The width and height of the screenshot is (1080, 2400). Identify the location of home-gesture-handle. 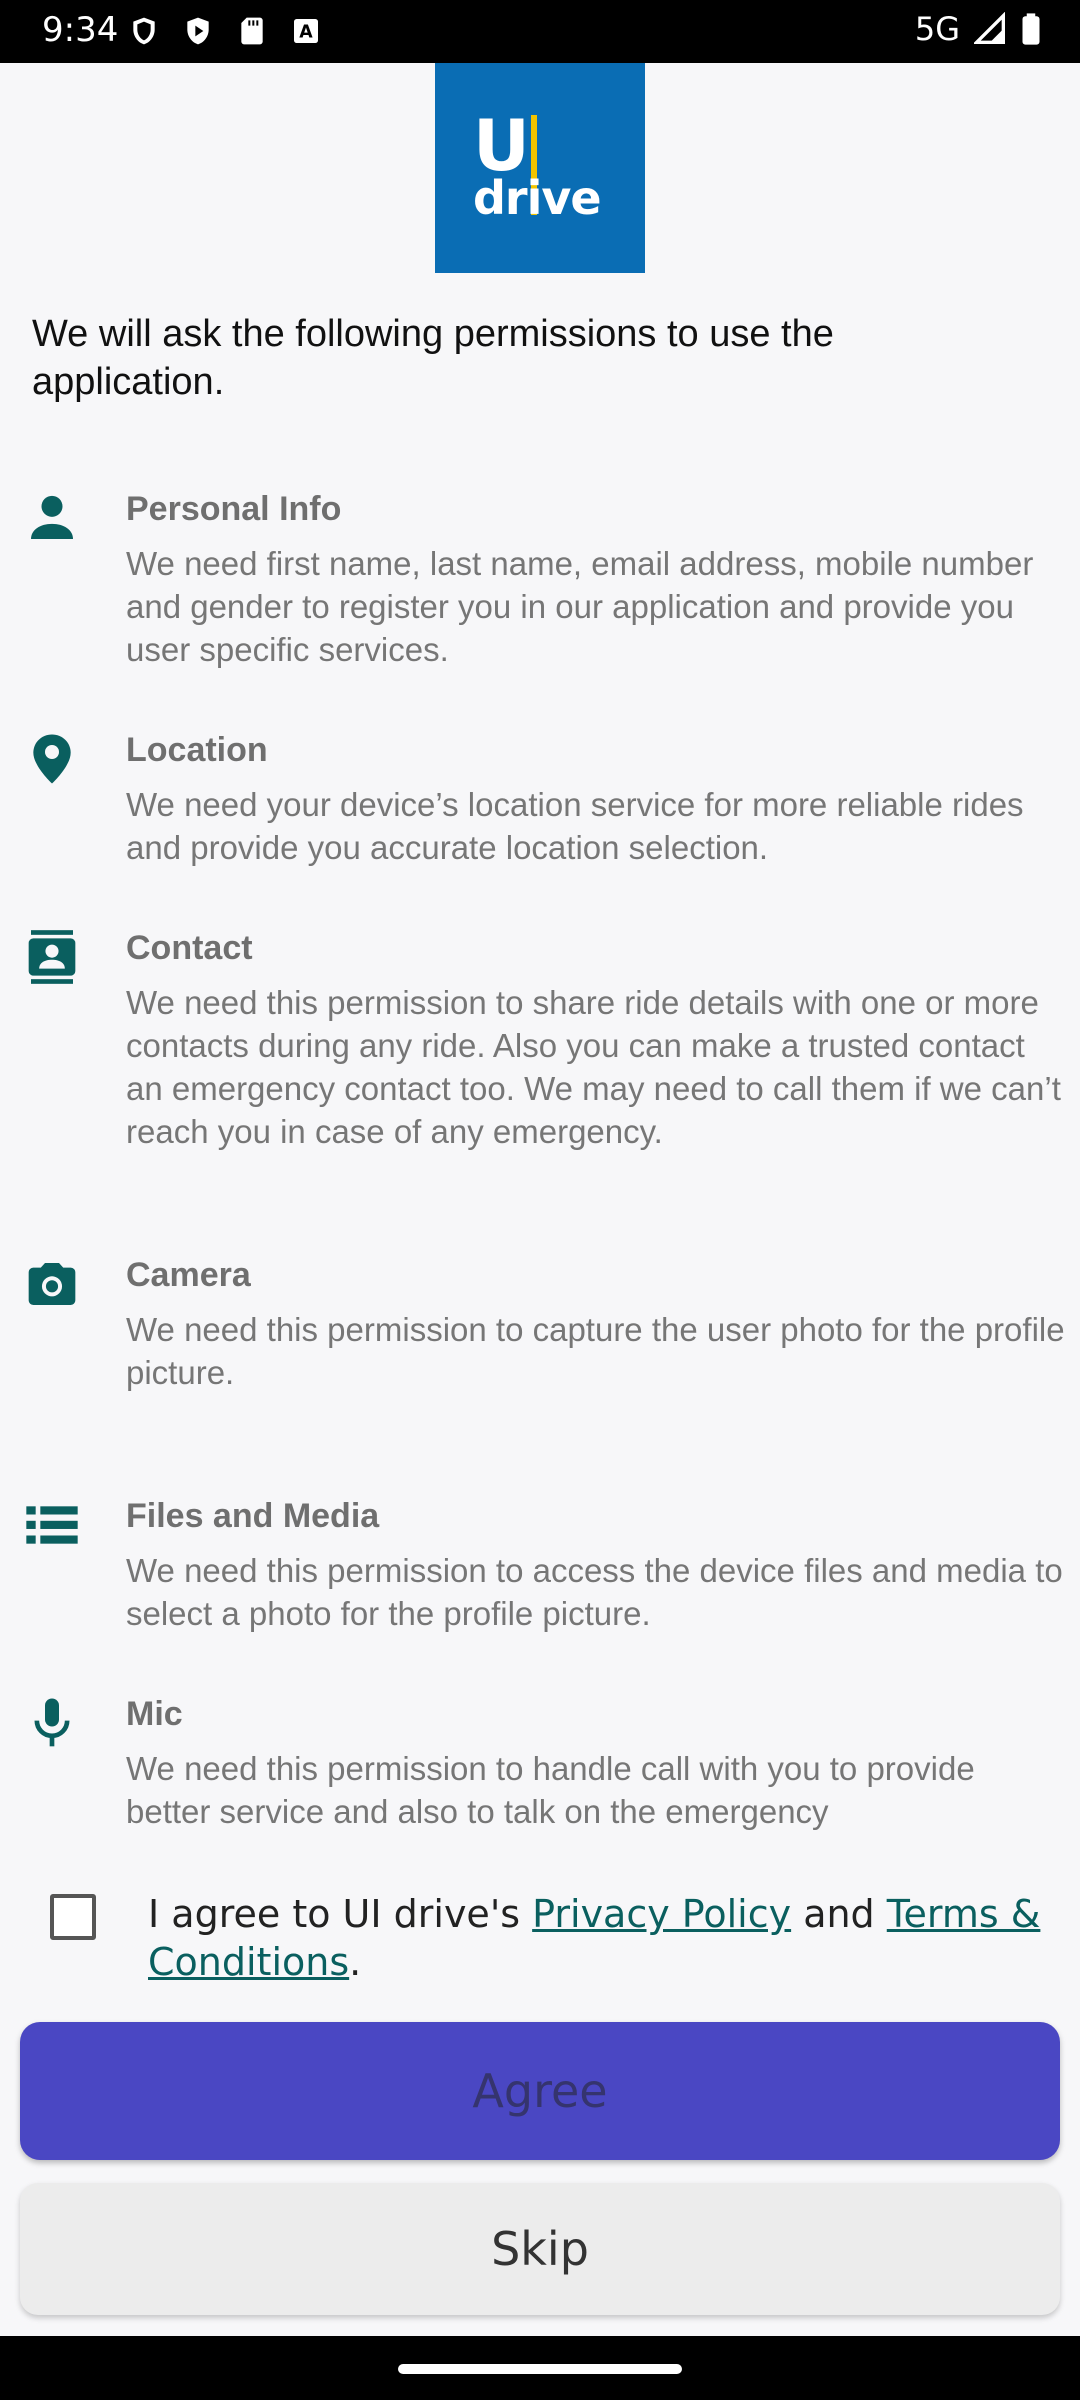
(540, 2369).